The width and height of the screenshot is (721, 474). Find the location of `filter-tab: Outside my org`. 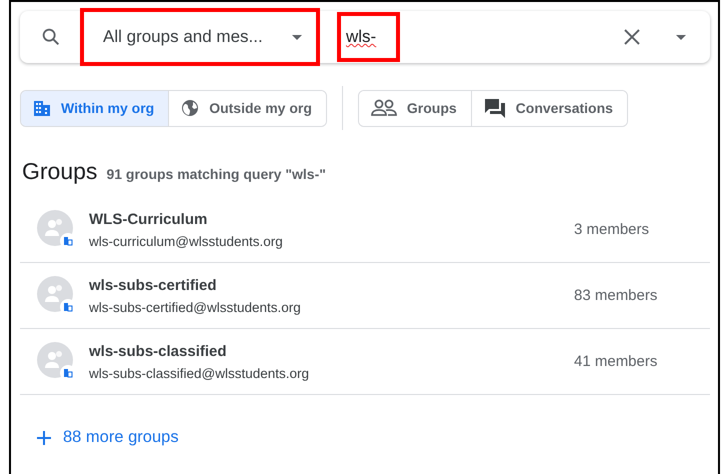

filter-tab: Outside my org is located at coordinates (247, 108).